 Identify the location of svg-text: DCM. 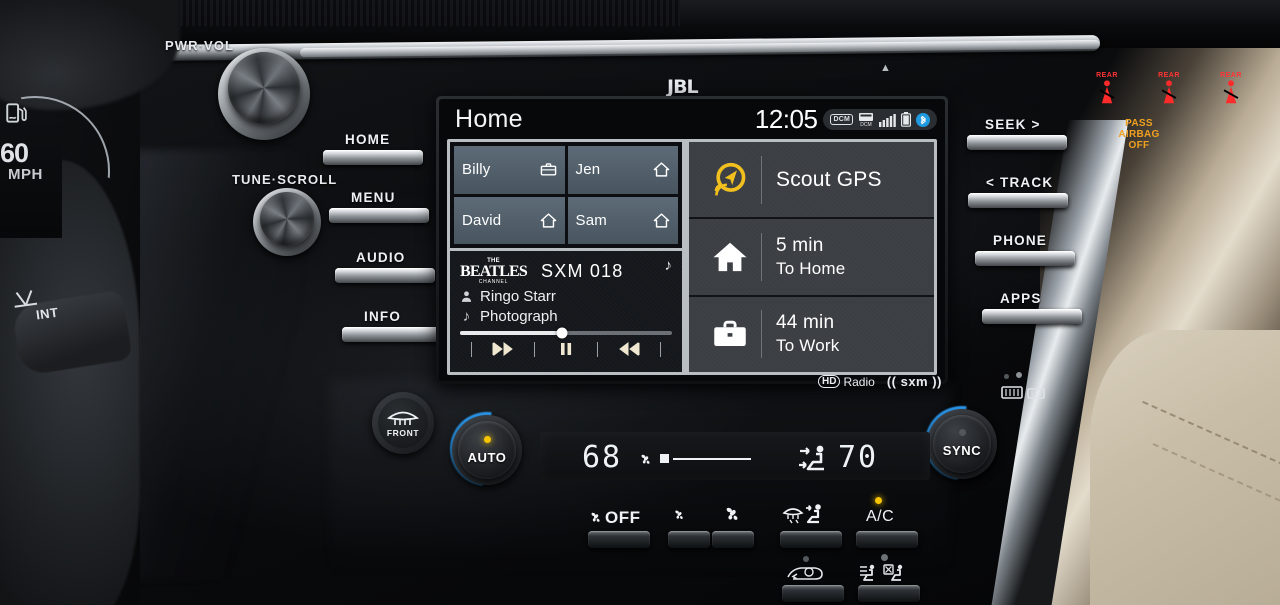
(865, 124).